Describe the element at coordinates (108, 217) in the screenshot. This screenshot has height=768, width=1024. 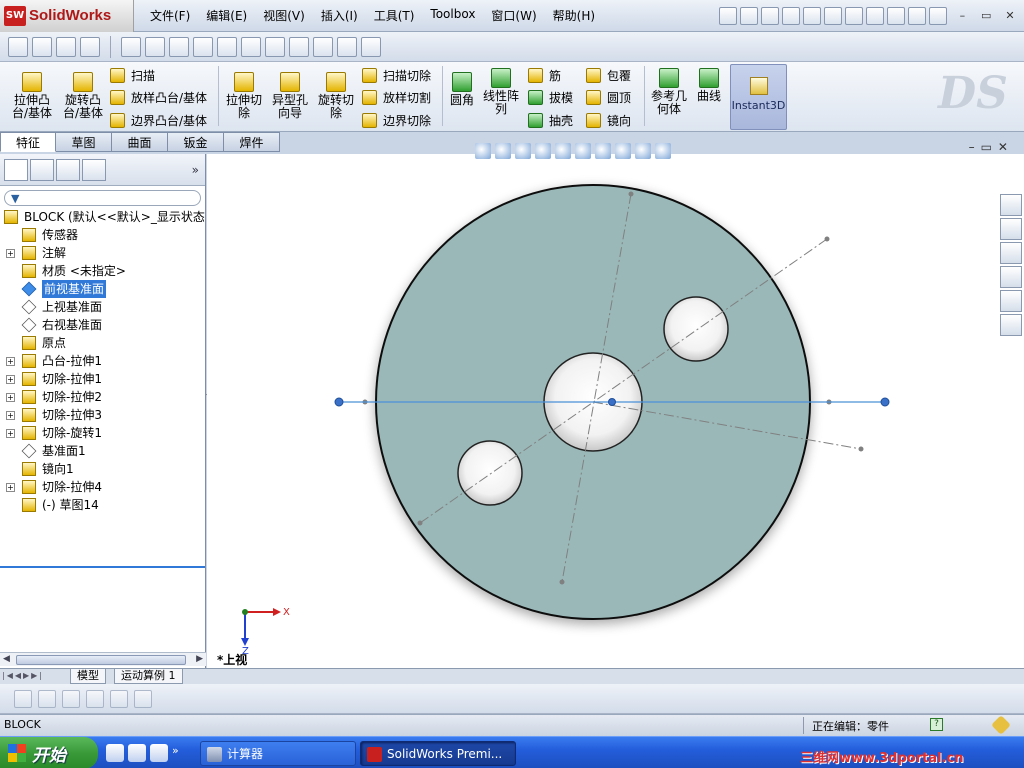
I see `tree-root: BLOCK (默认<<默认>_显示状态 1` at that location.